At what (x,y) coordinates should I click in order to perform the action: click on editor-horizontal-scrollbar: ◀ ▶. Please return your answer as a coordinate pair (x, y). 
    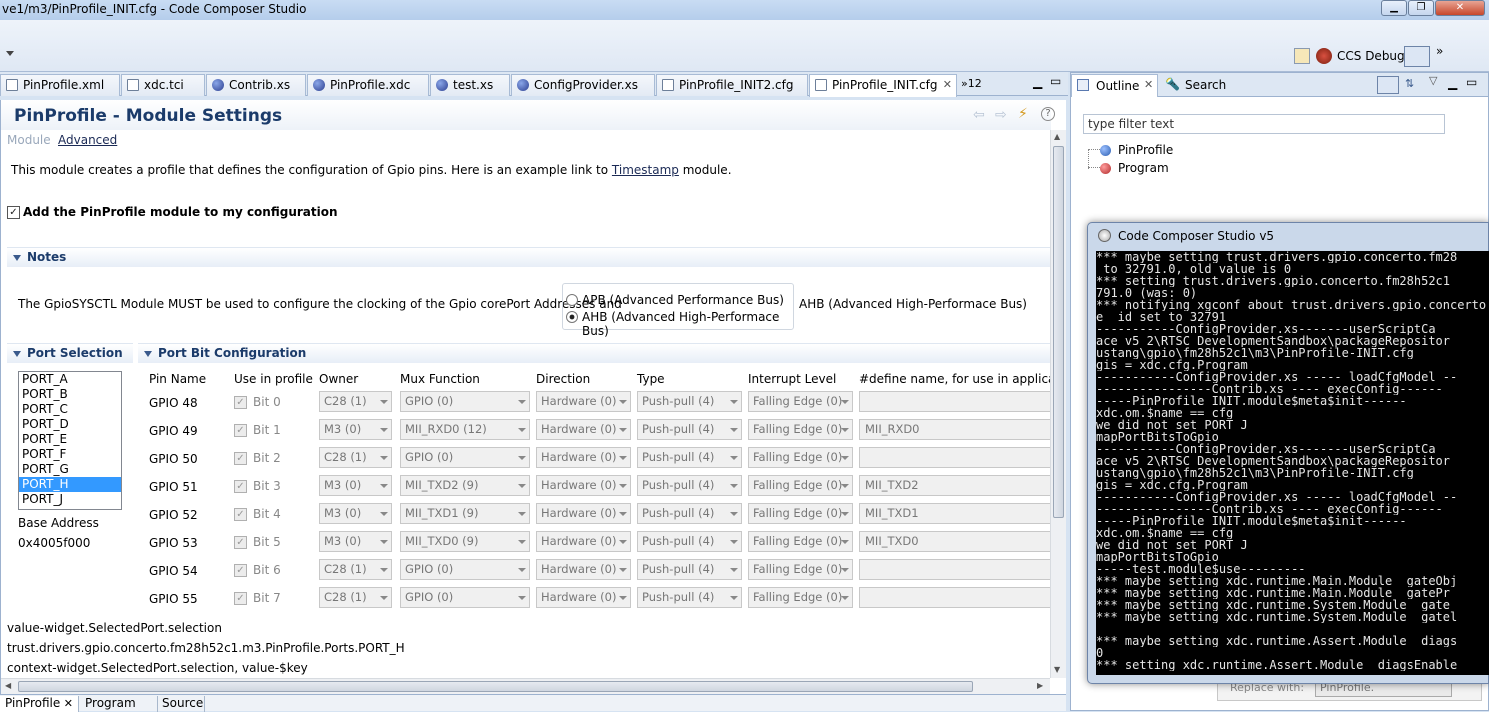
    Looking at the image, I should click on (525, 686).